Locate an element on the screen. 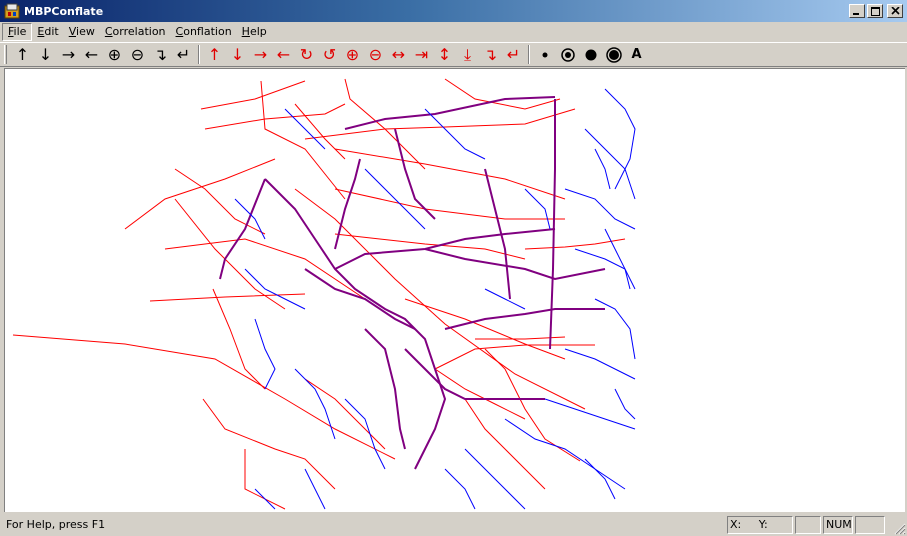  menu-conflation: Conflation is located at coordinates (204, 32).